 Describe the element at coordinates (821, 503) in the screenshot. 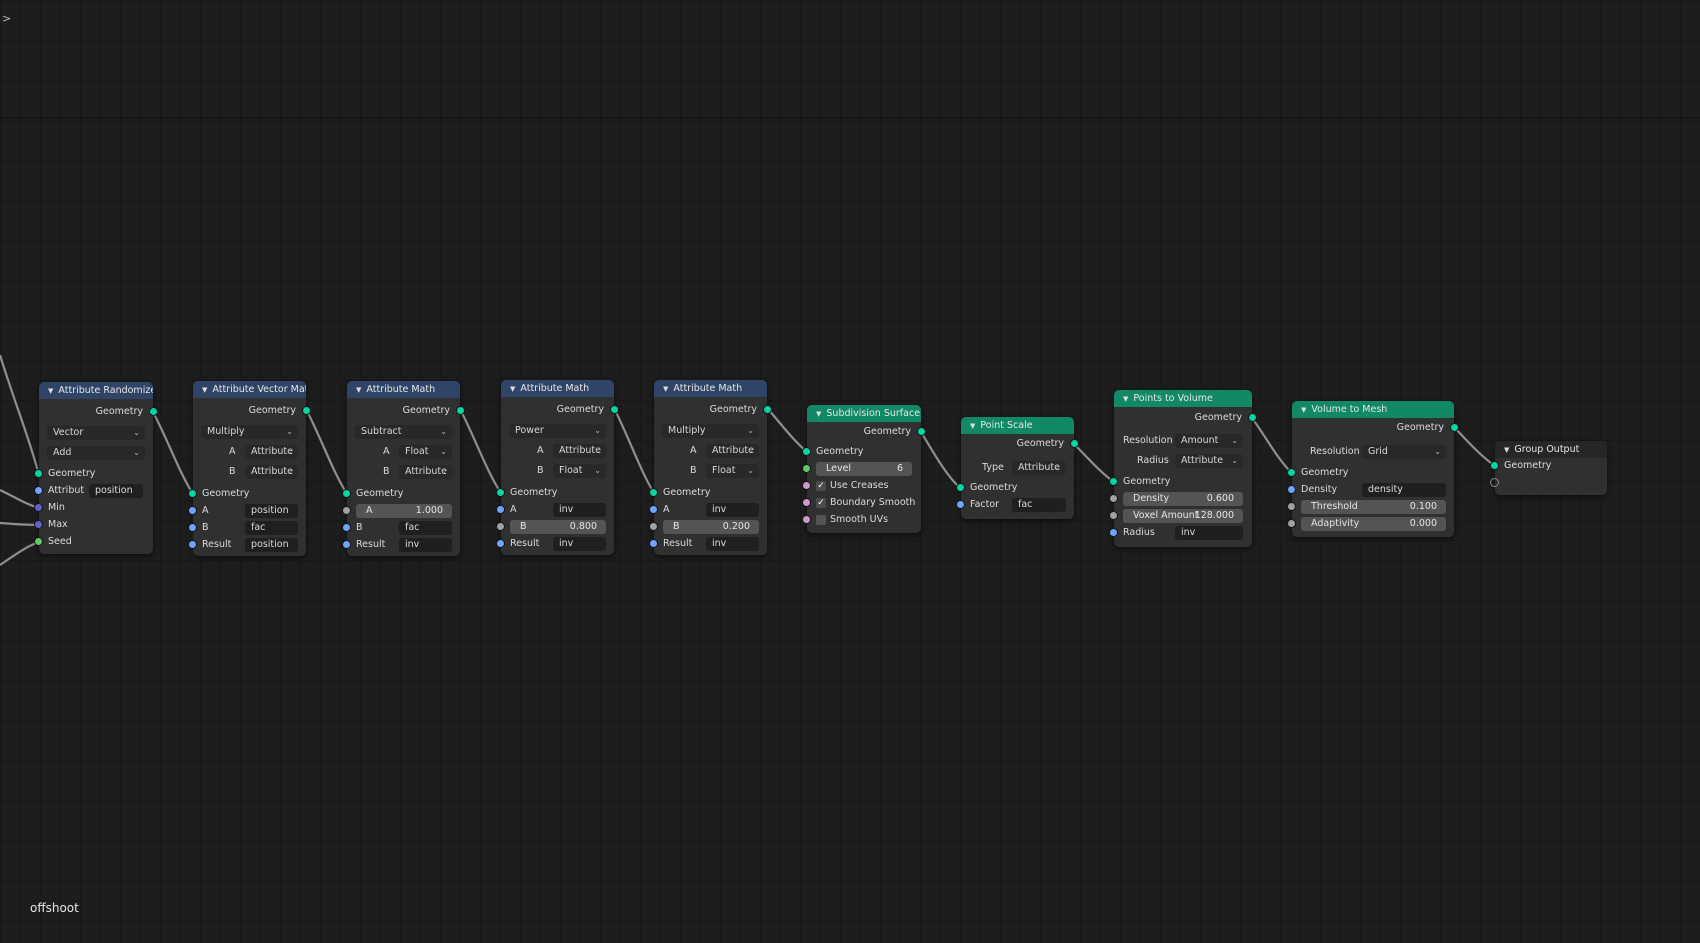

I see `boundary-smooth-checkbox: ✓` at that location.